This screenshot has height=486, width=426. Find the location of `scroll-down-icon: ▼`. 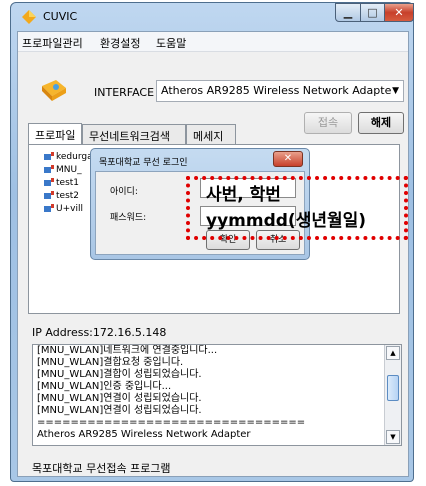

scroll-down-icon: ▼ is located at coordinates (393, 437).